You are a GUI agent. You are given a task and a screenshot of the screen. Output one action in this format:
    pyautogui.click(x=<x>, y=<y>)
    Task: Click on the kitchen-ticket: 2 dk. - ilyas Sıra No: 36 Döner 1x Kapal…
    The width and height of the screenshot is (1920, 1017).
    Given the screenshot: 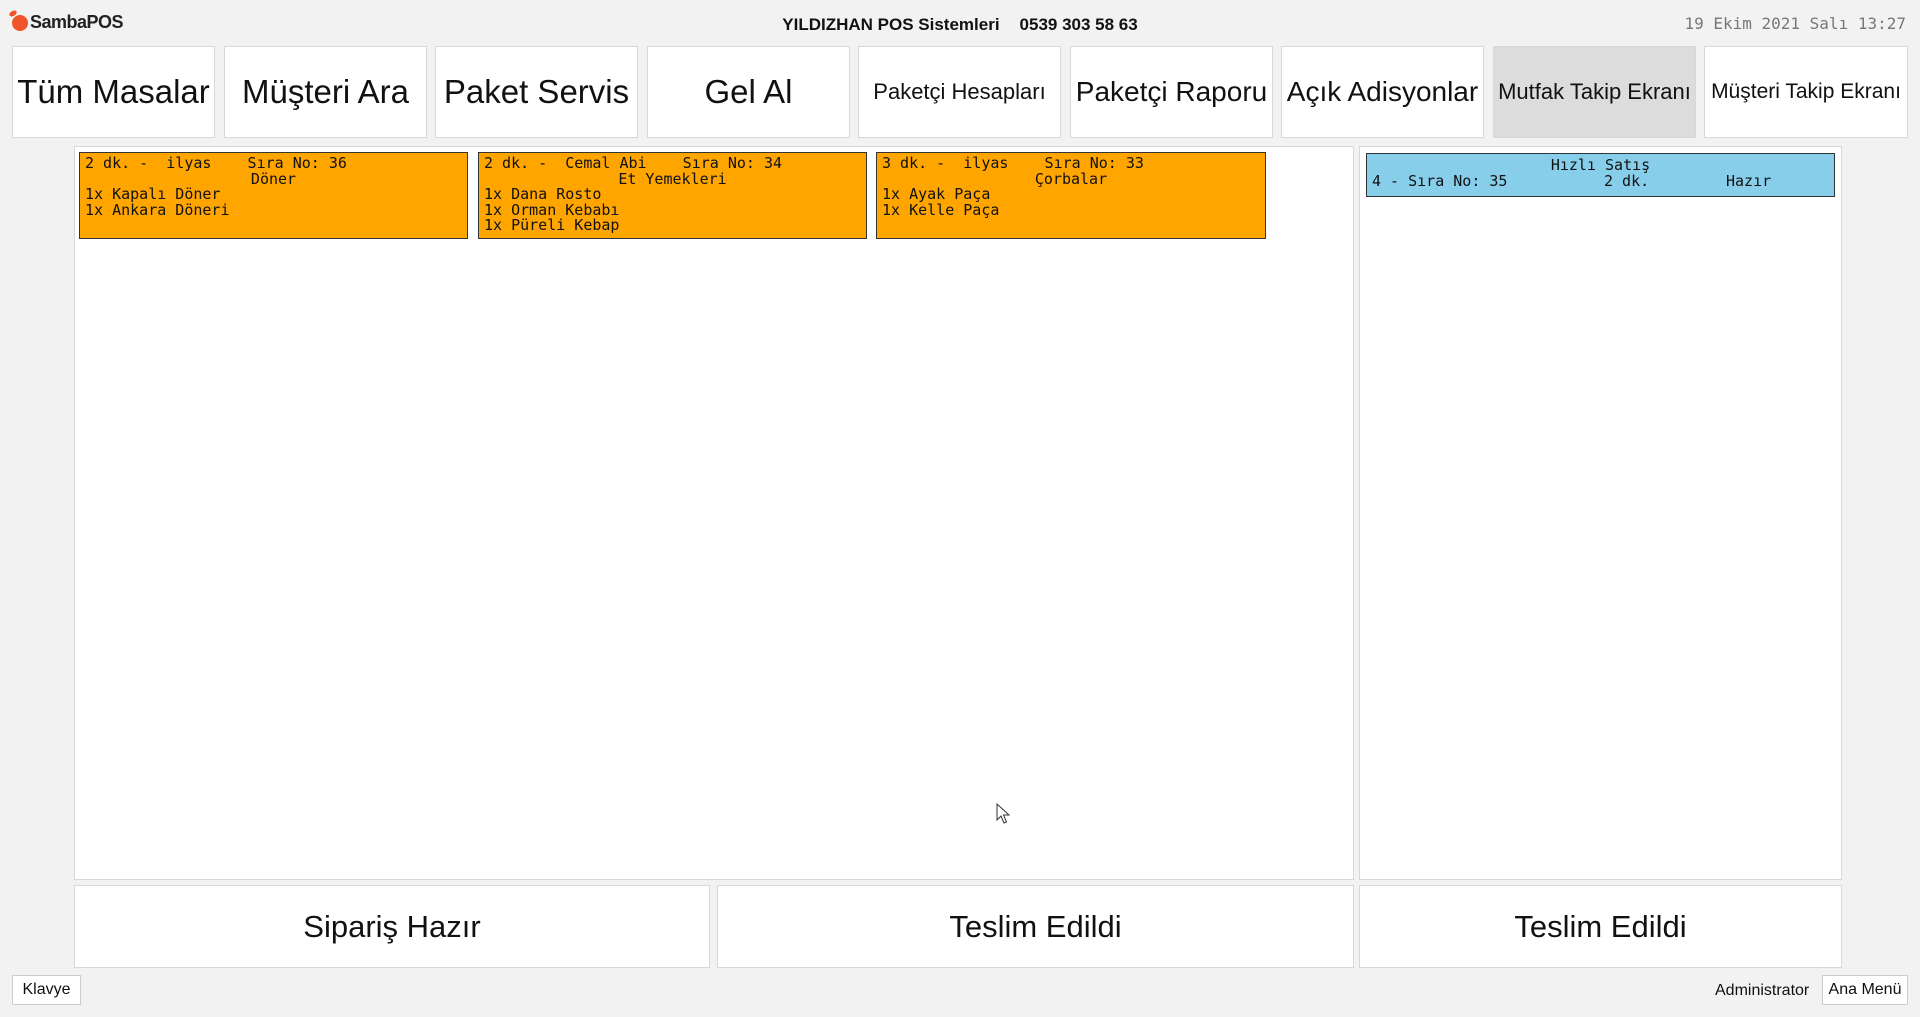 What is the action you would take?
    pyautogui.click(x=273, y=195)
    